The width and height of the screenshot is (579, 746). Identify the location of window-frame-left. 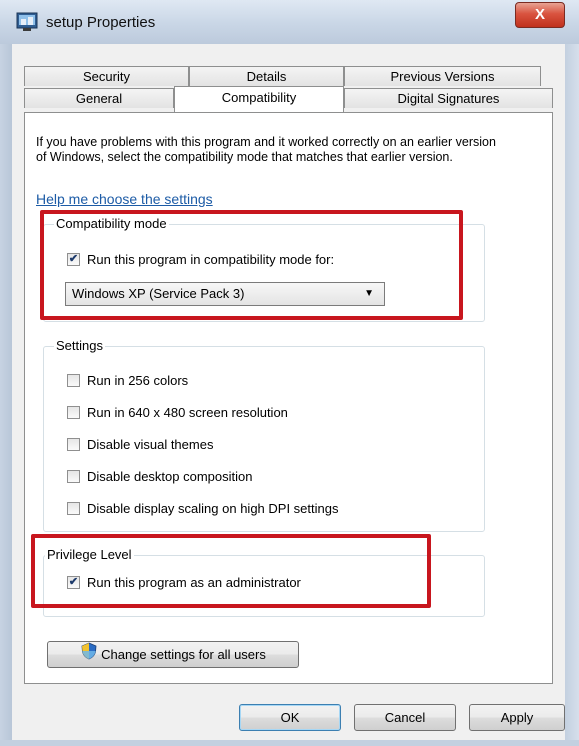
(6, 395).